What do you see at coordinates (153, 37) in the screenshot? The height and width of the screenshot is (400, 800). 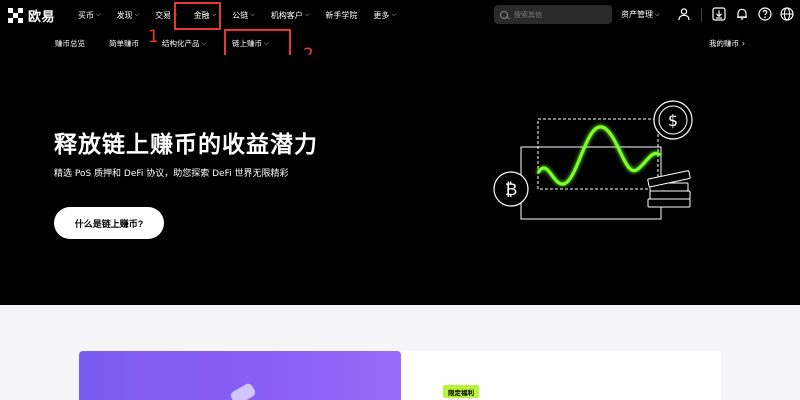 I see `annotation-number-1: 1` at bounding box center [153, 37].